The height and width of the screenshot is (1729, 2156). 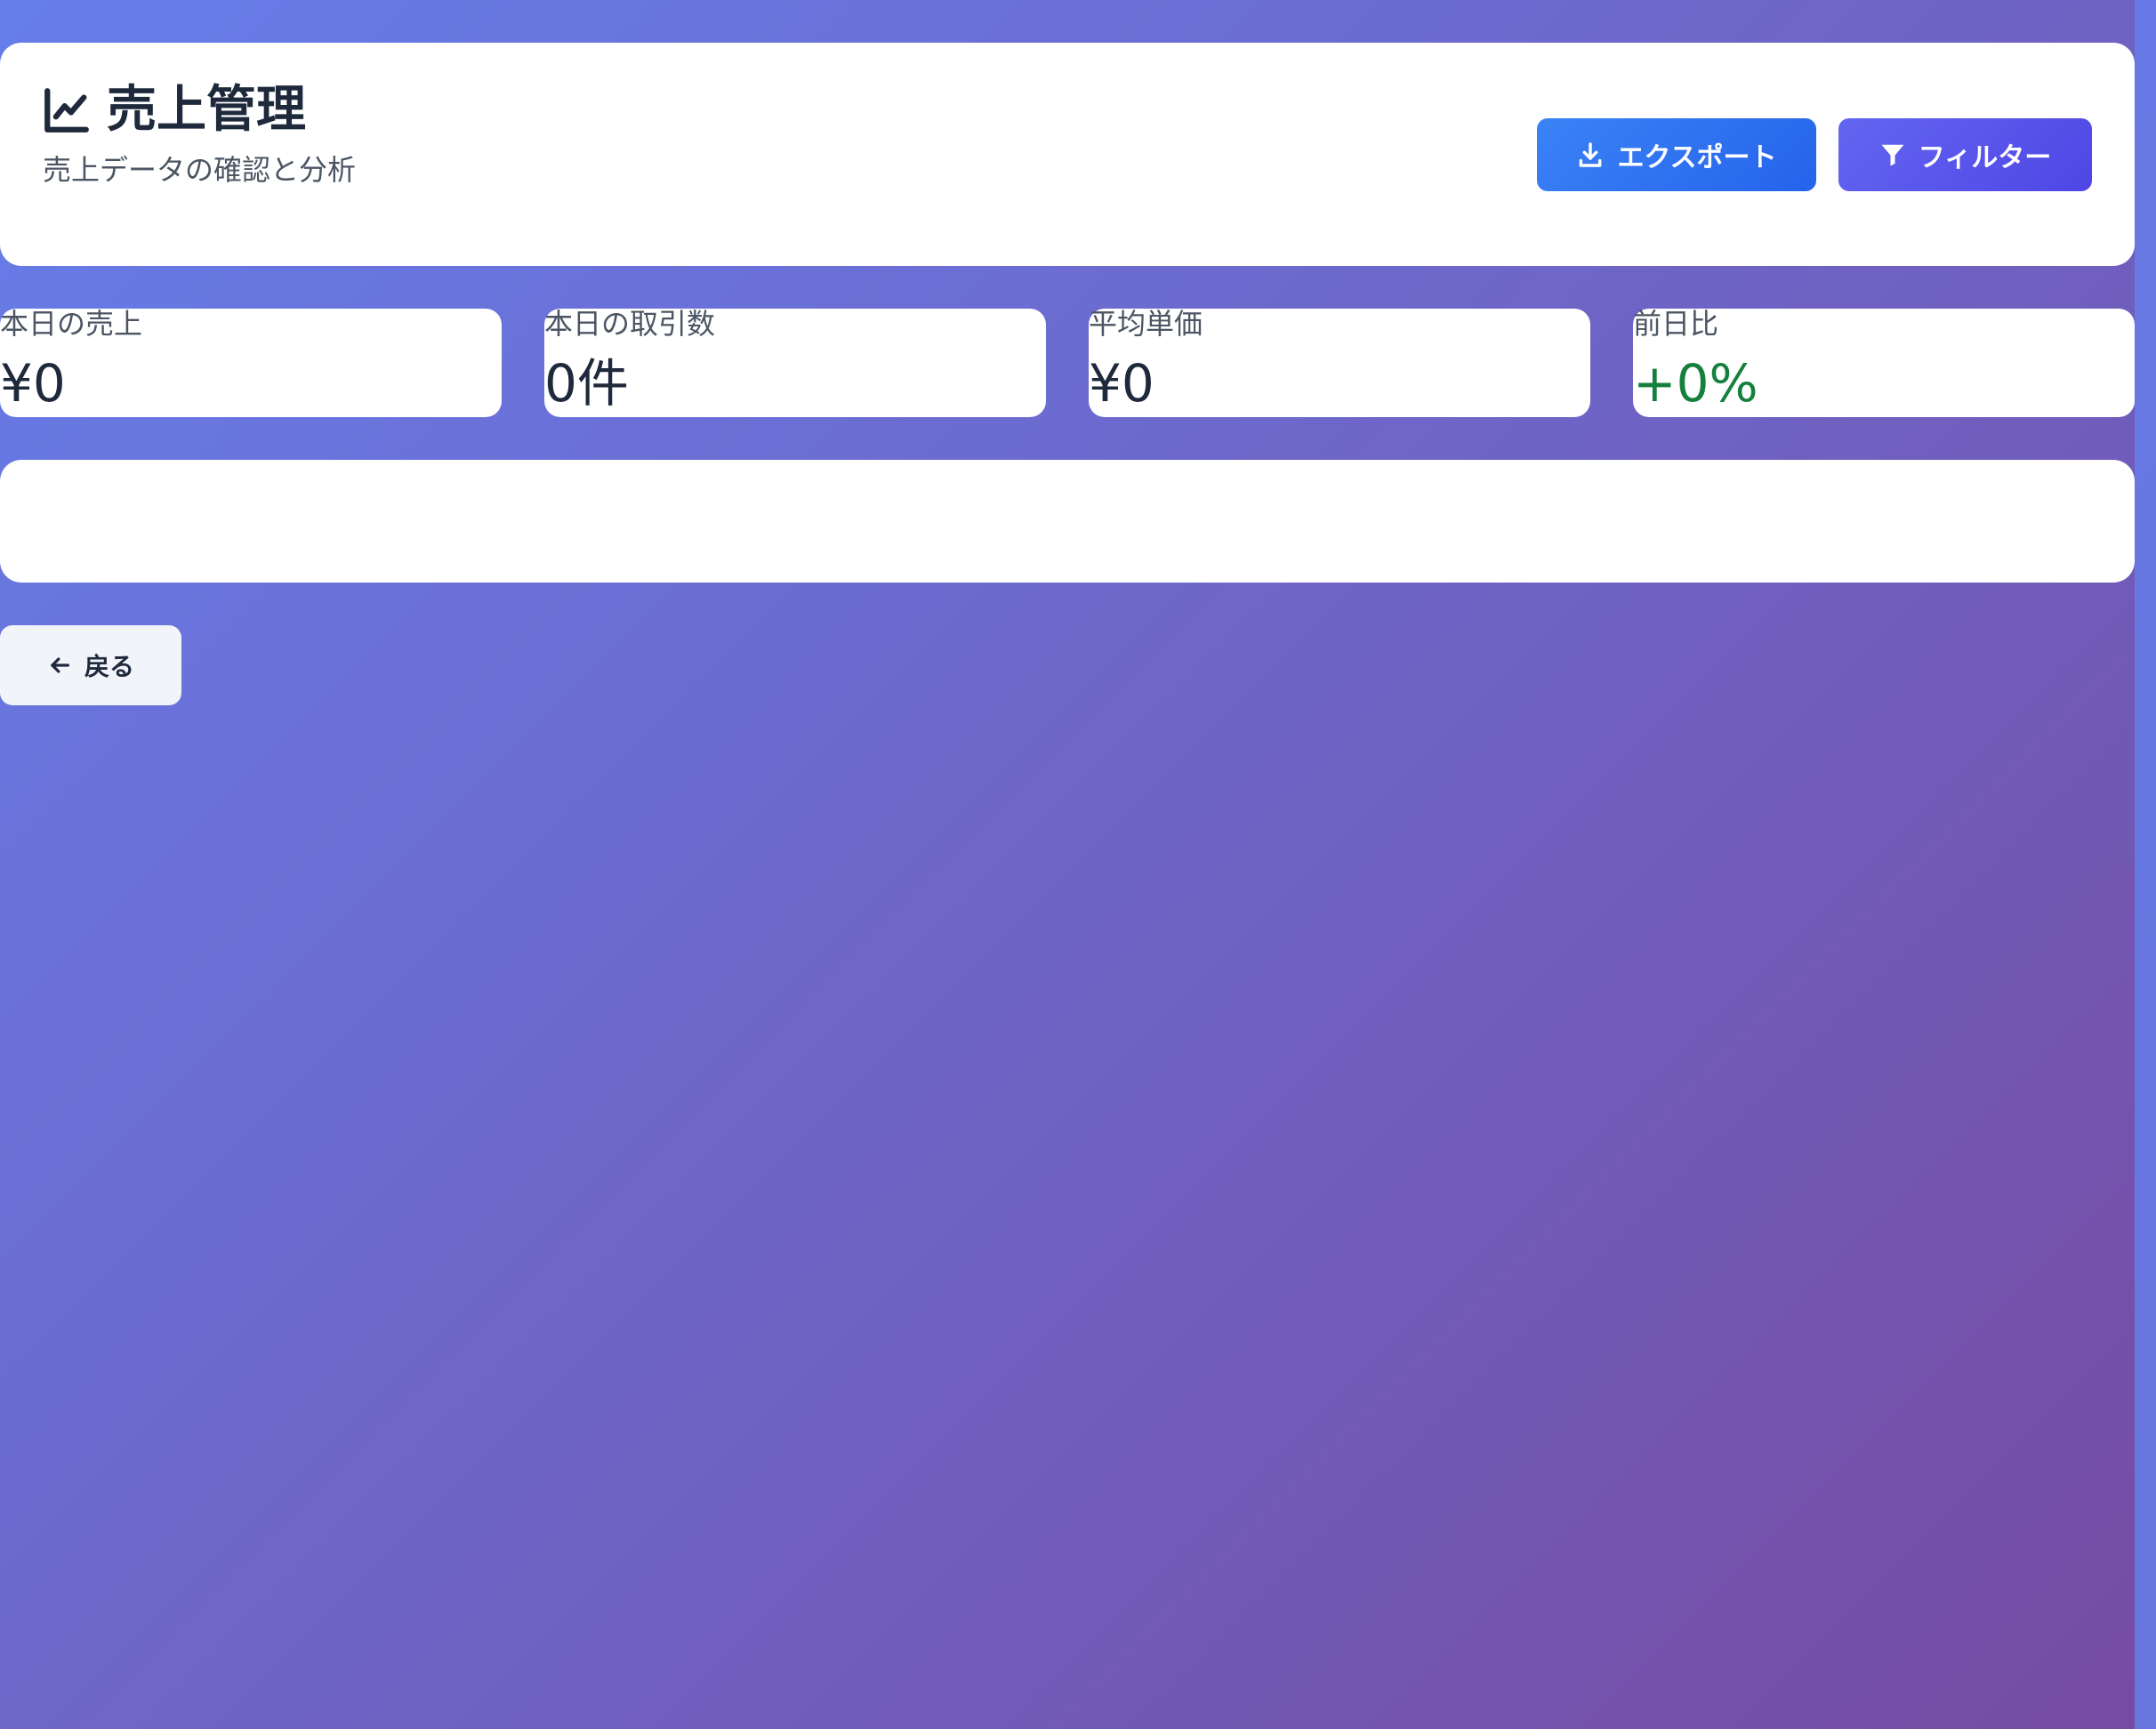 What do you see at coordinates (1676, 324) in the screenshot?
I see `stat-label: 前日比` at bounding box center [1676, 324].